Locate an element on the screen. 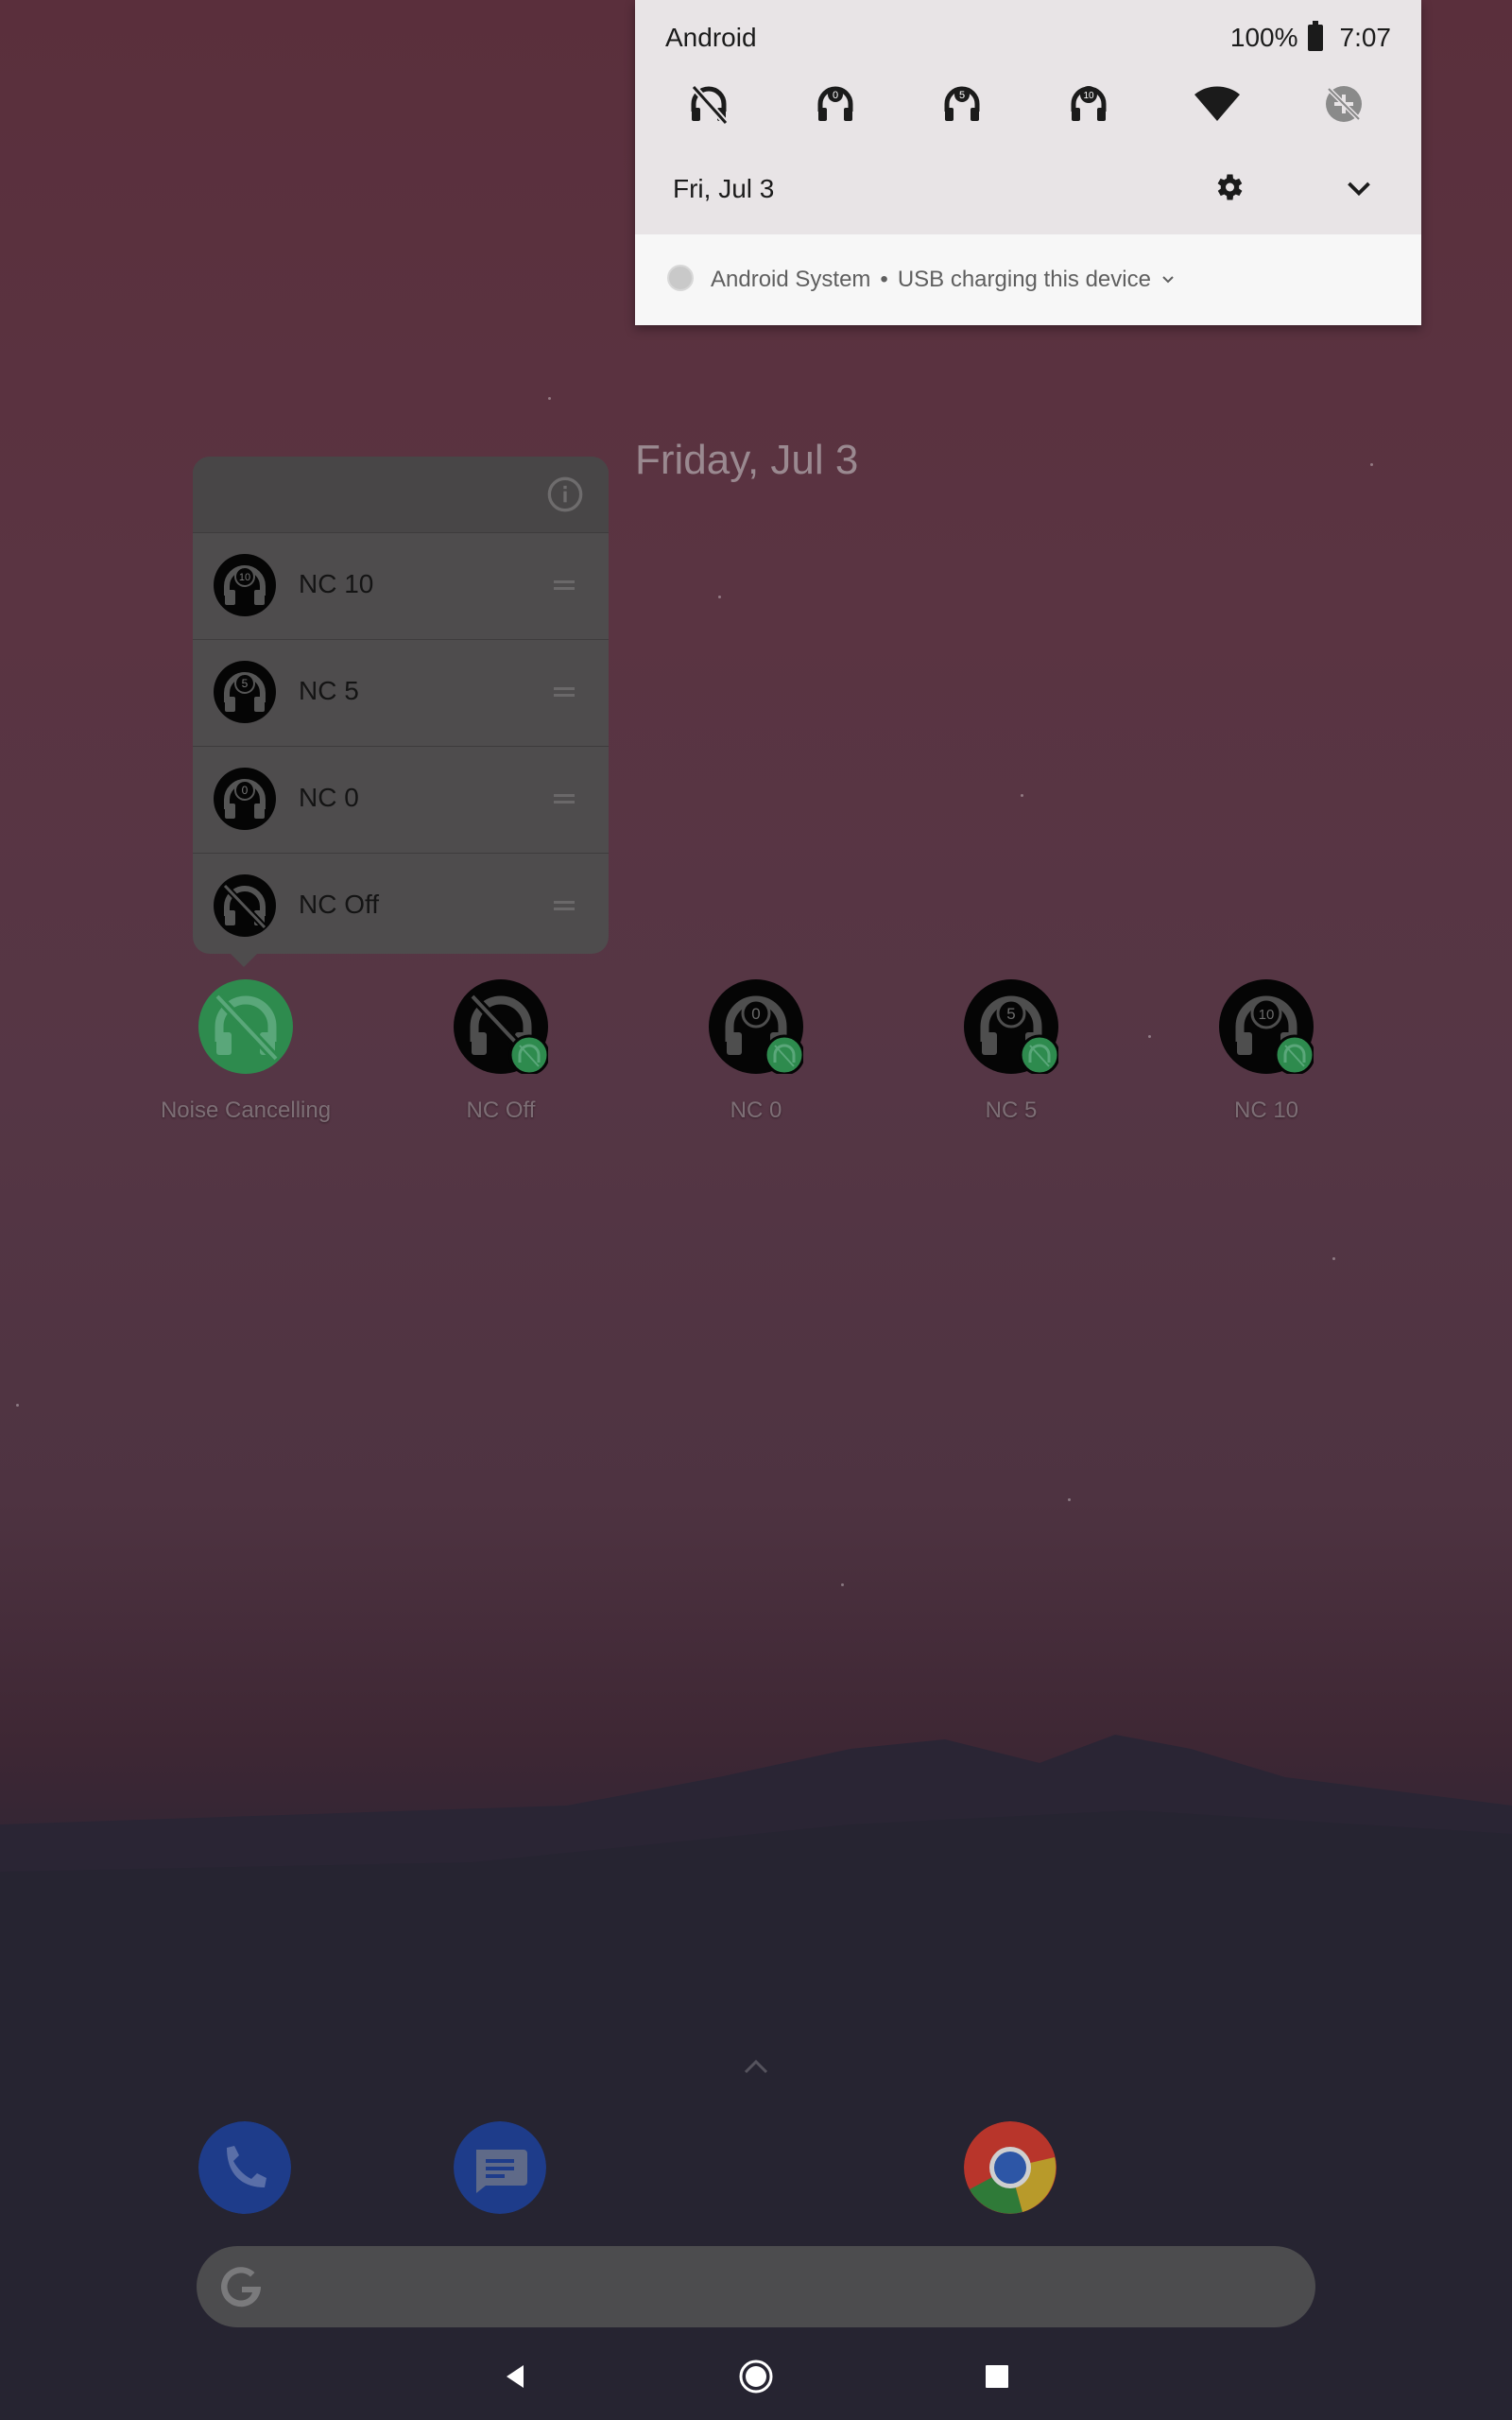 The width and height of the screenshot is (1512, 2420). shortcut-noise-cancelling: Noise Cancelling is located at coordinates (245, 1051).